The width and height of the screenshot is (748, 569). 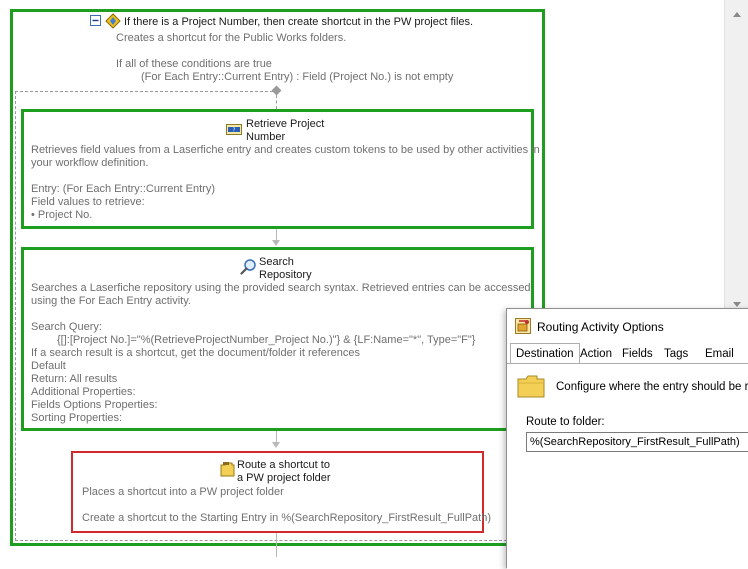 What do you see at coordinates (719, 354) in the screenshot?
I see `tab-email: Email` at bounding box center [719, 354].